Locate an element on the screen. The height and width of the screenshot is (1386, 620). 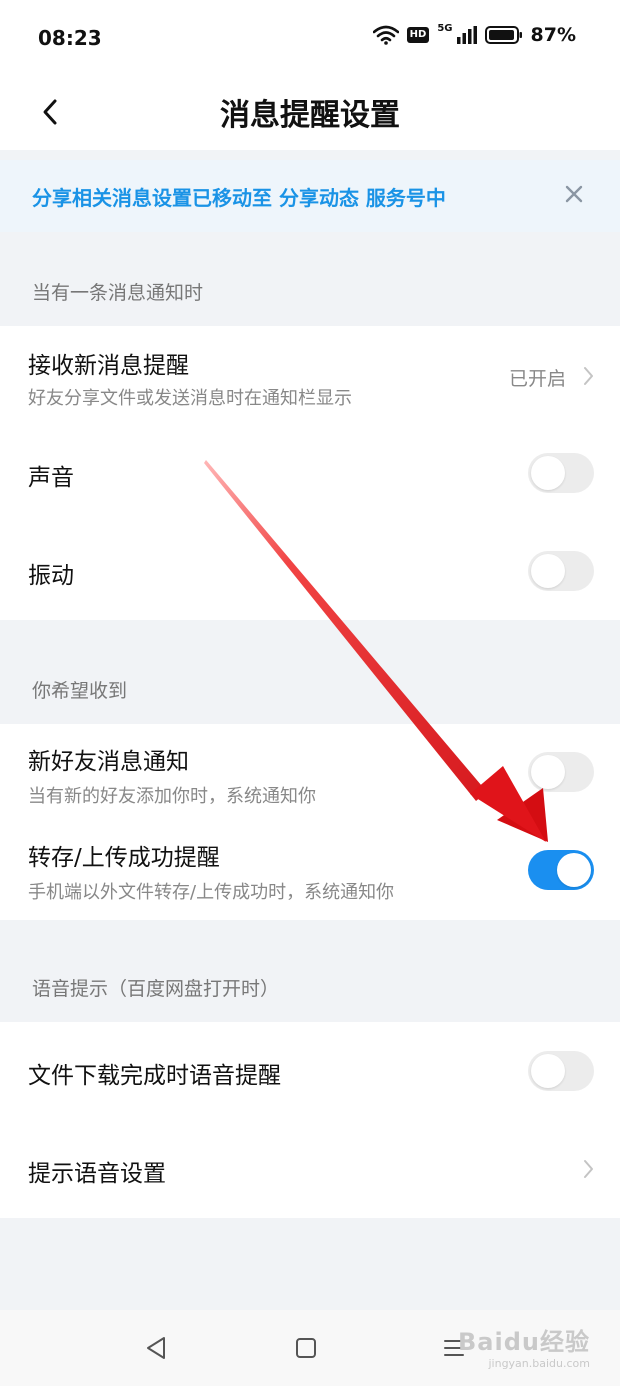
group-voice: 文件下载完成时语音提醒 提示语音设置 is located at coordinates (310, 1120).